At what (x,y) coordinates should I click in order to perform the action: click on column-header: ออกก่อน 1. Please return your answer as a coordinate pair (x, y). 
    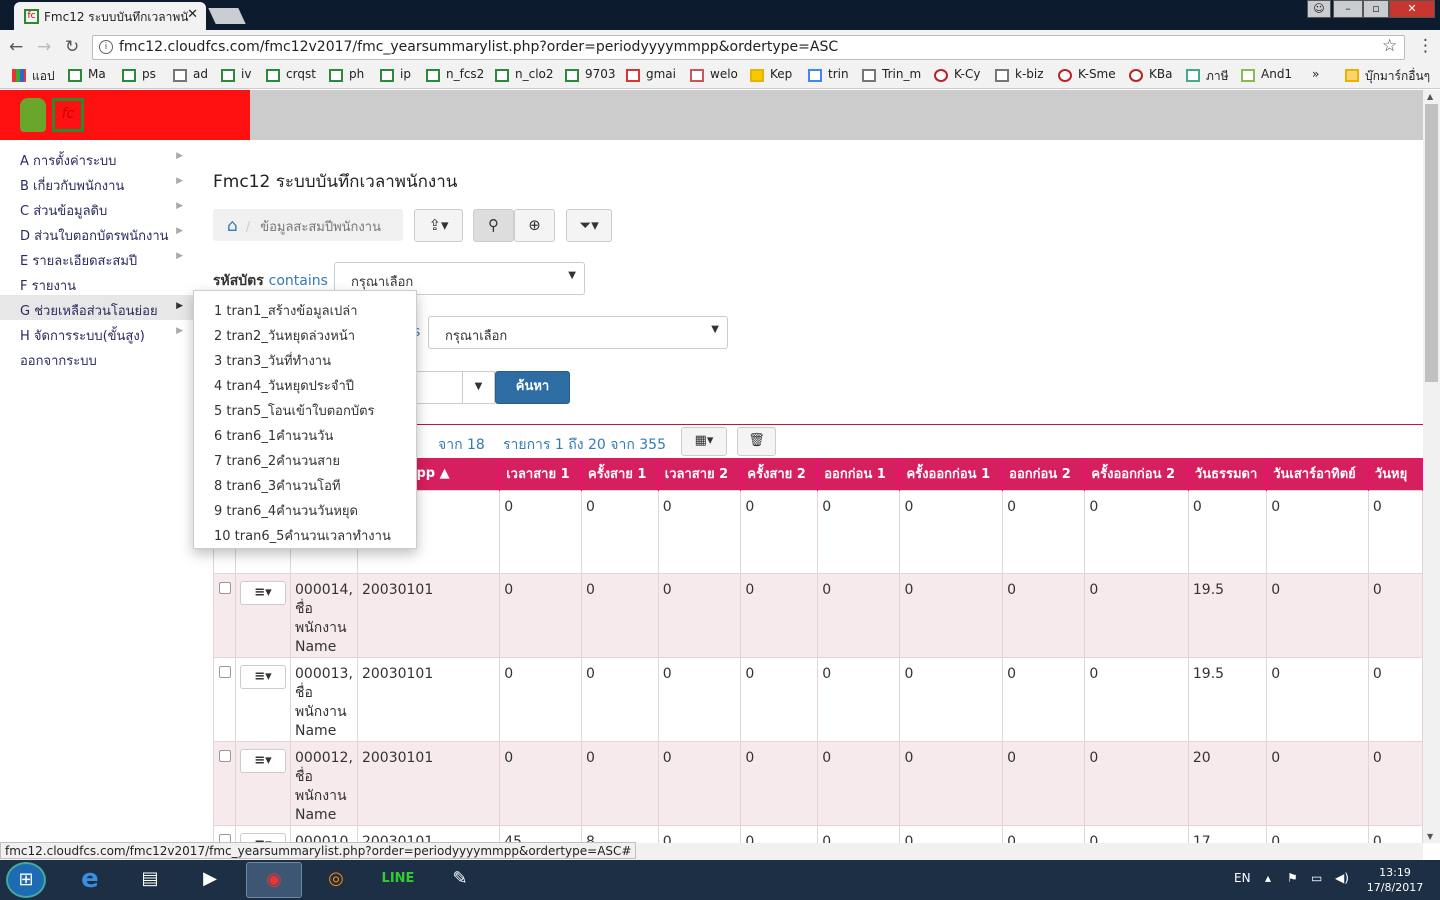
    Looking at the image, I should click on (859, 474).